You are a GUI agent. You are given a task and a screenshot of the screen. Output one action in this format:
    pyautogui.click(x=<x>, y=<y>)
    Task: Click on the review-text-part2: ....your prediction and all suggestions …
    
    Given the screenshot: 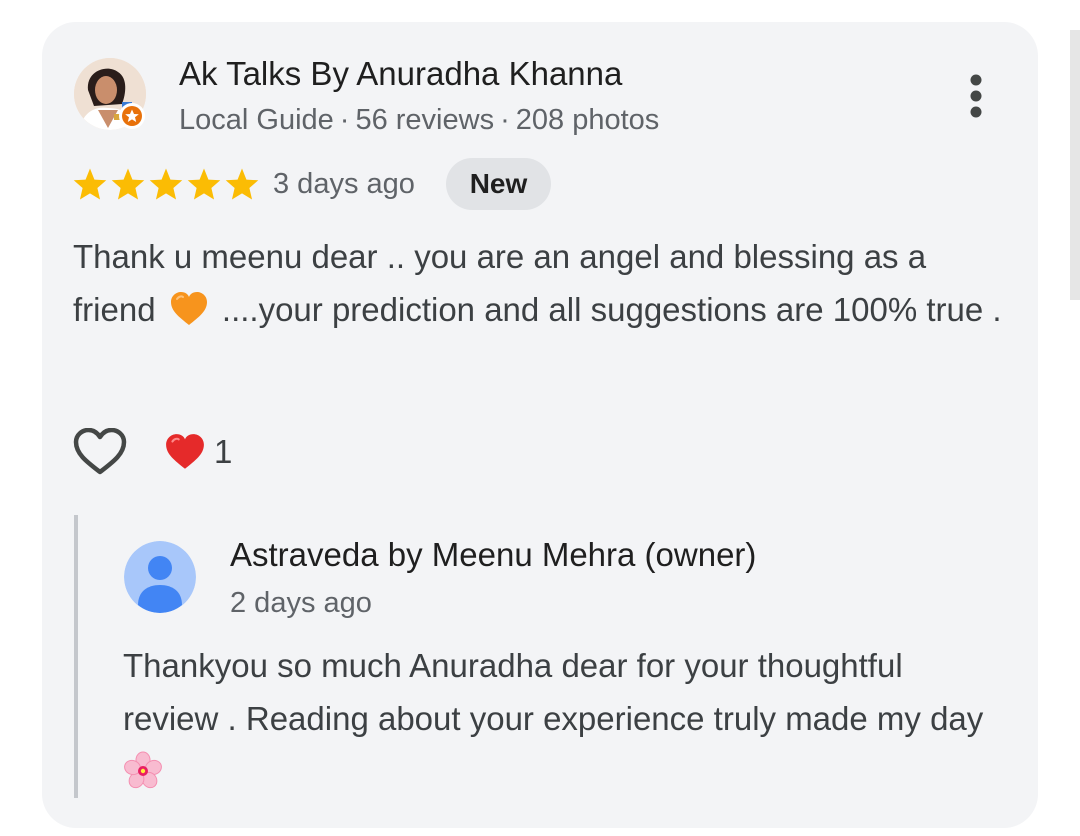 What is the action you would take?
    pyautogui.click(x=611, y=309)
    